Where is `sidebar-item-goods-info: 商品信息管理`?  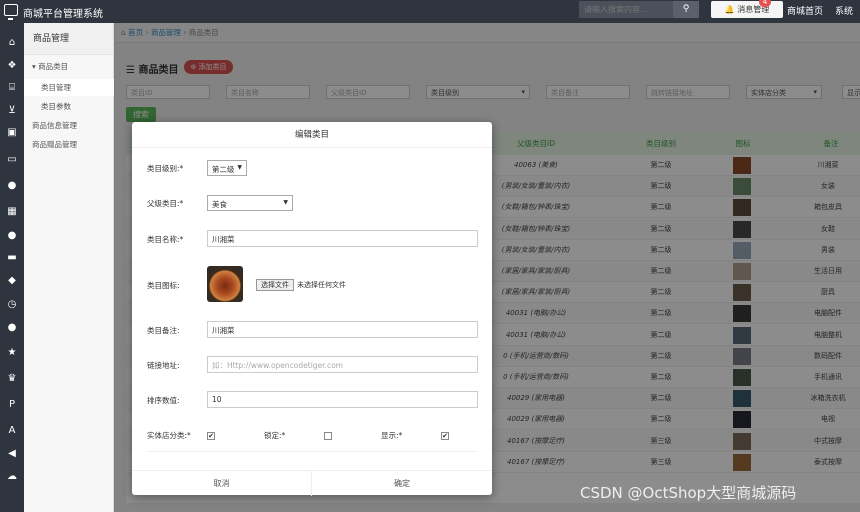 sidebar-item-goods-info: 商品信息管理 is located at coordinates (69, 125).